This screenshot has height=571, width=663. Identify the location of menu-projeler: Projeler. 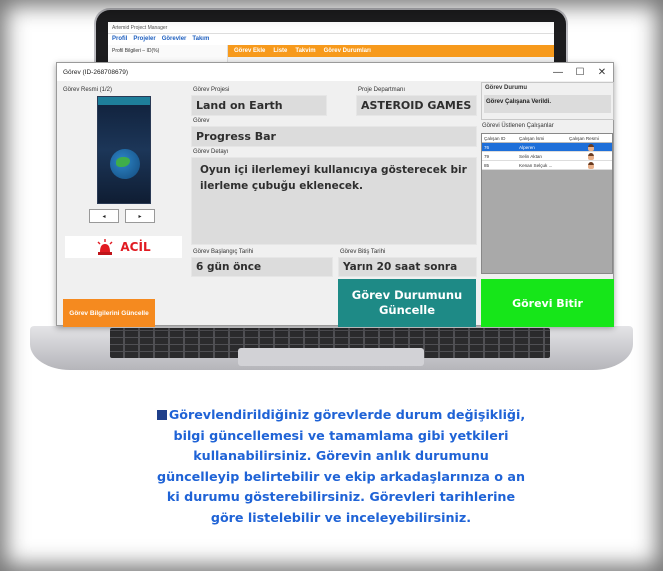
(144, 39).